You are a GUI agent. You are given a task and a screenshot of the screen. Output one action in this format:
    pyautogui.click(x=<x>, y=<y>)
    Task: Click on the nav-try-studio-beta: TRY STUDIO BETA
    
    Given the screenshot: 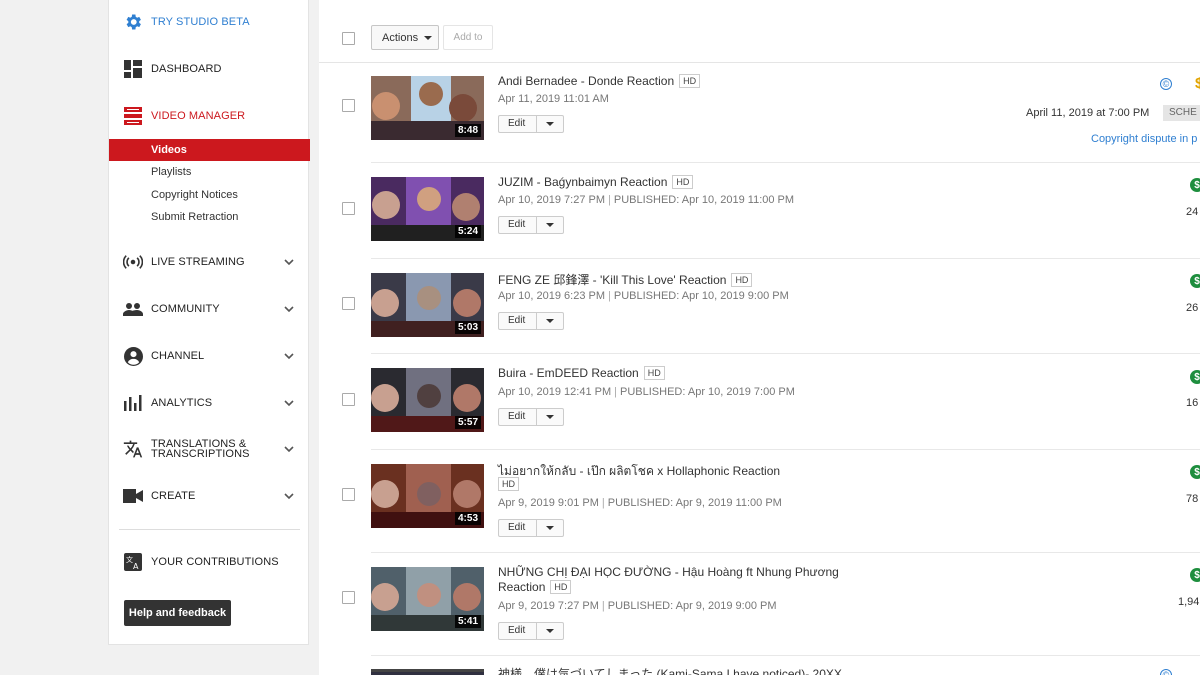 What is the action you would take?
    pyautogui.click(x=208, y=22)
    